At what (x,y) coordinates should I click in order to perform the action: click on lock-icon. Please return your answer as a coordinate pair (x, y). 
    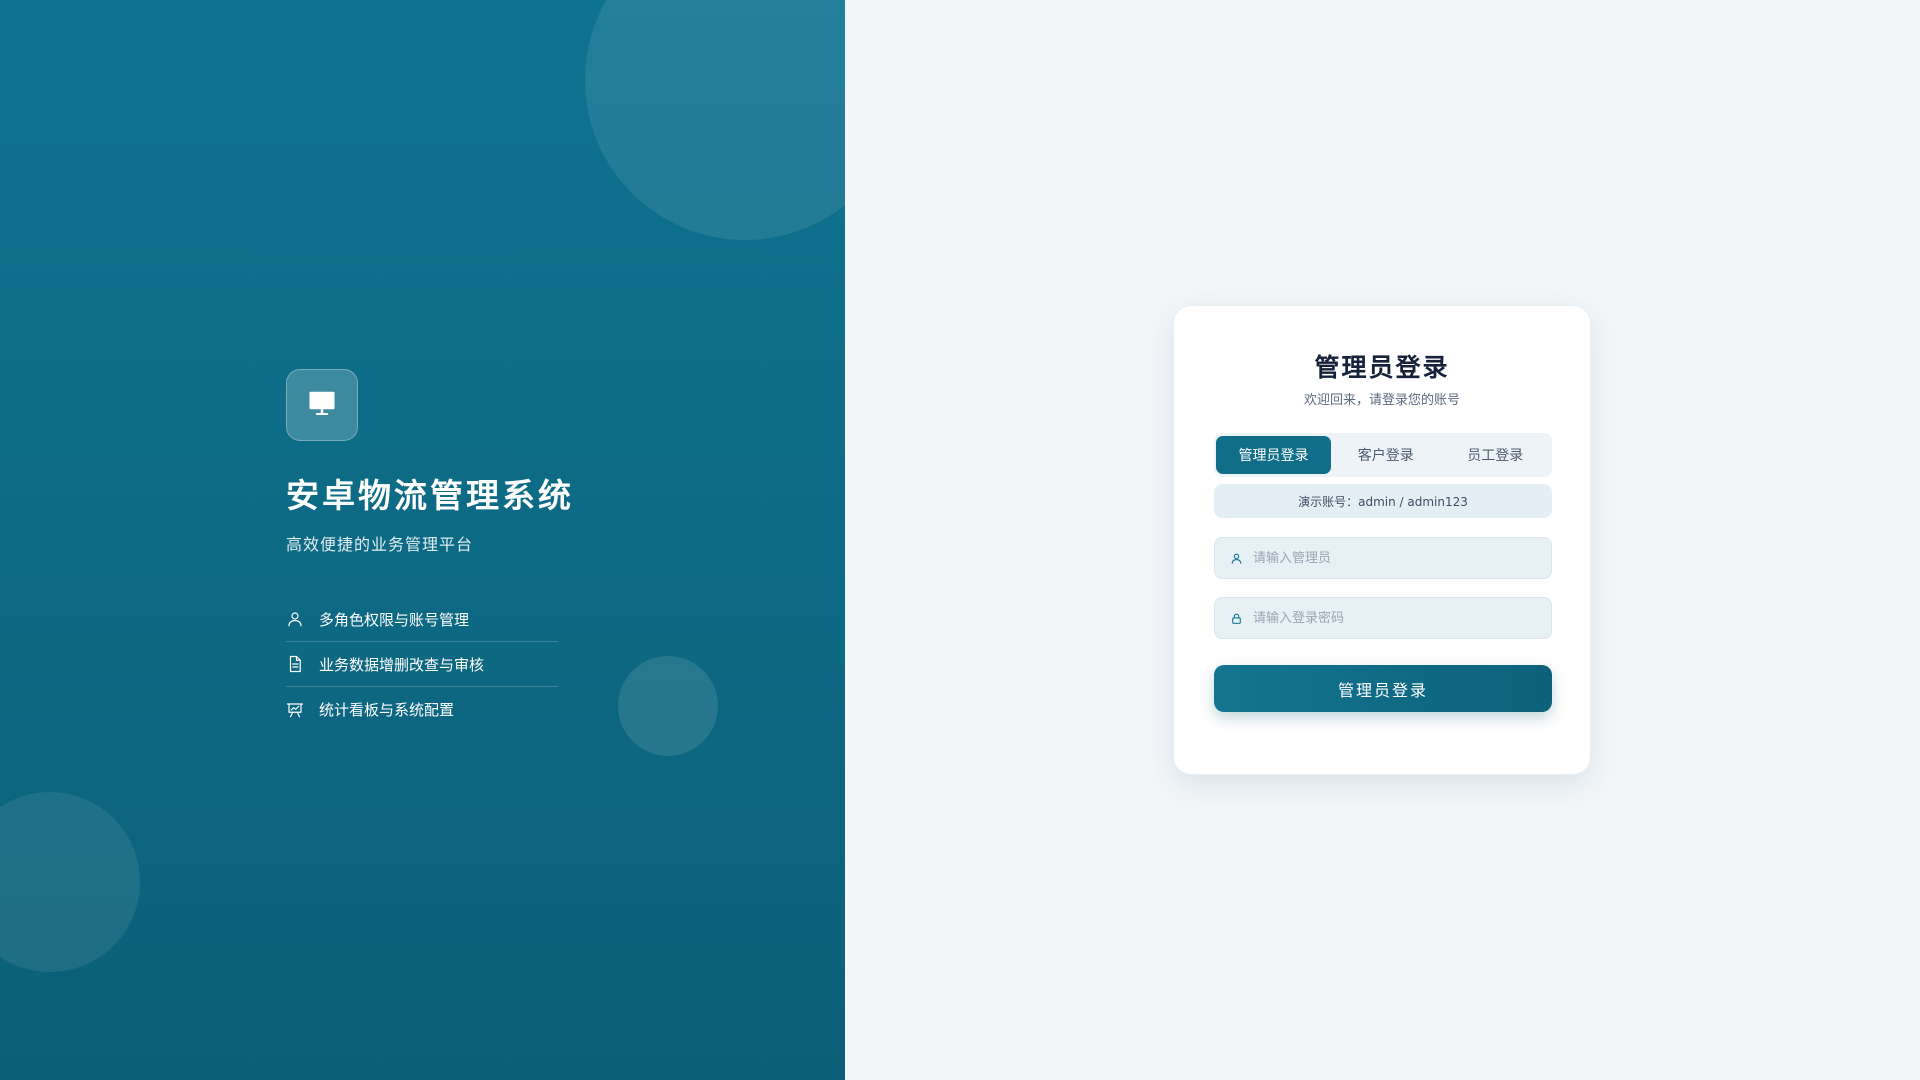
    Looking at the image, I should click on (1237, 618).